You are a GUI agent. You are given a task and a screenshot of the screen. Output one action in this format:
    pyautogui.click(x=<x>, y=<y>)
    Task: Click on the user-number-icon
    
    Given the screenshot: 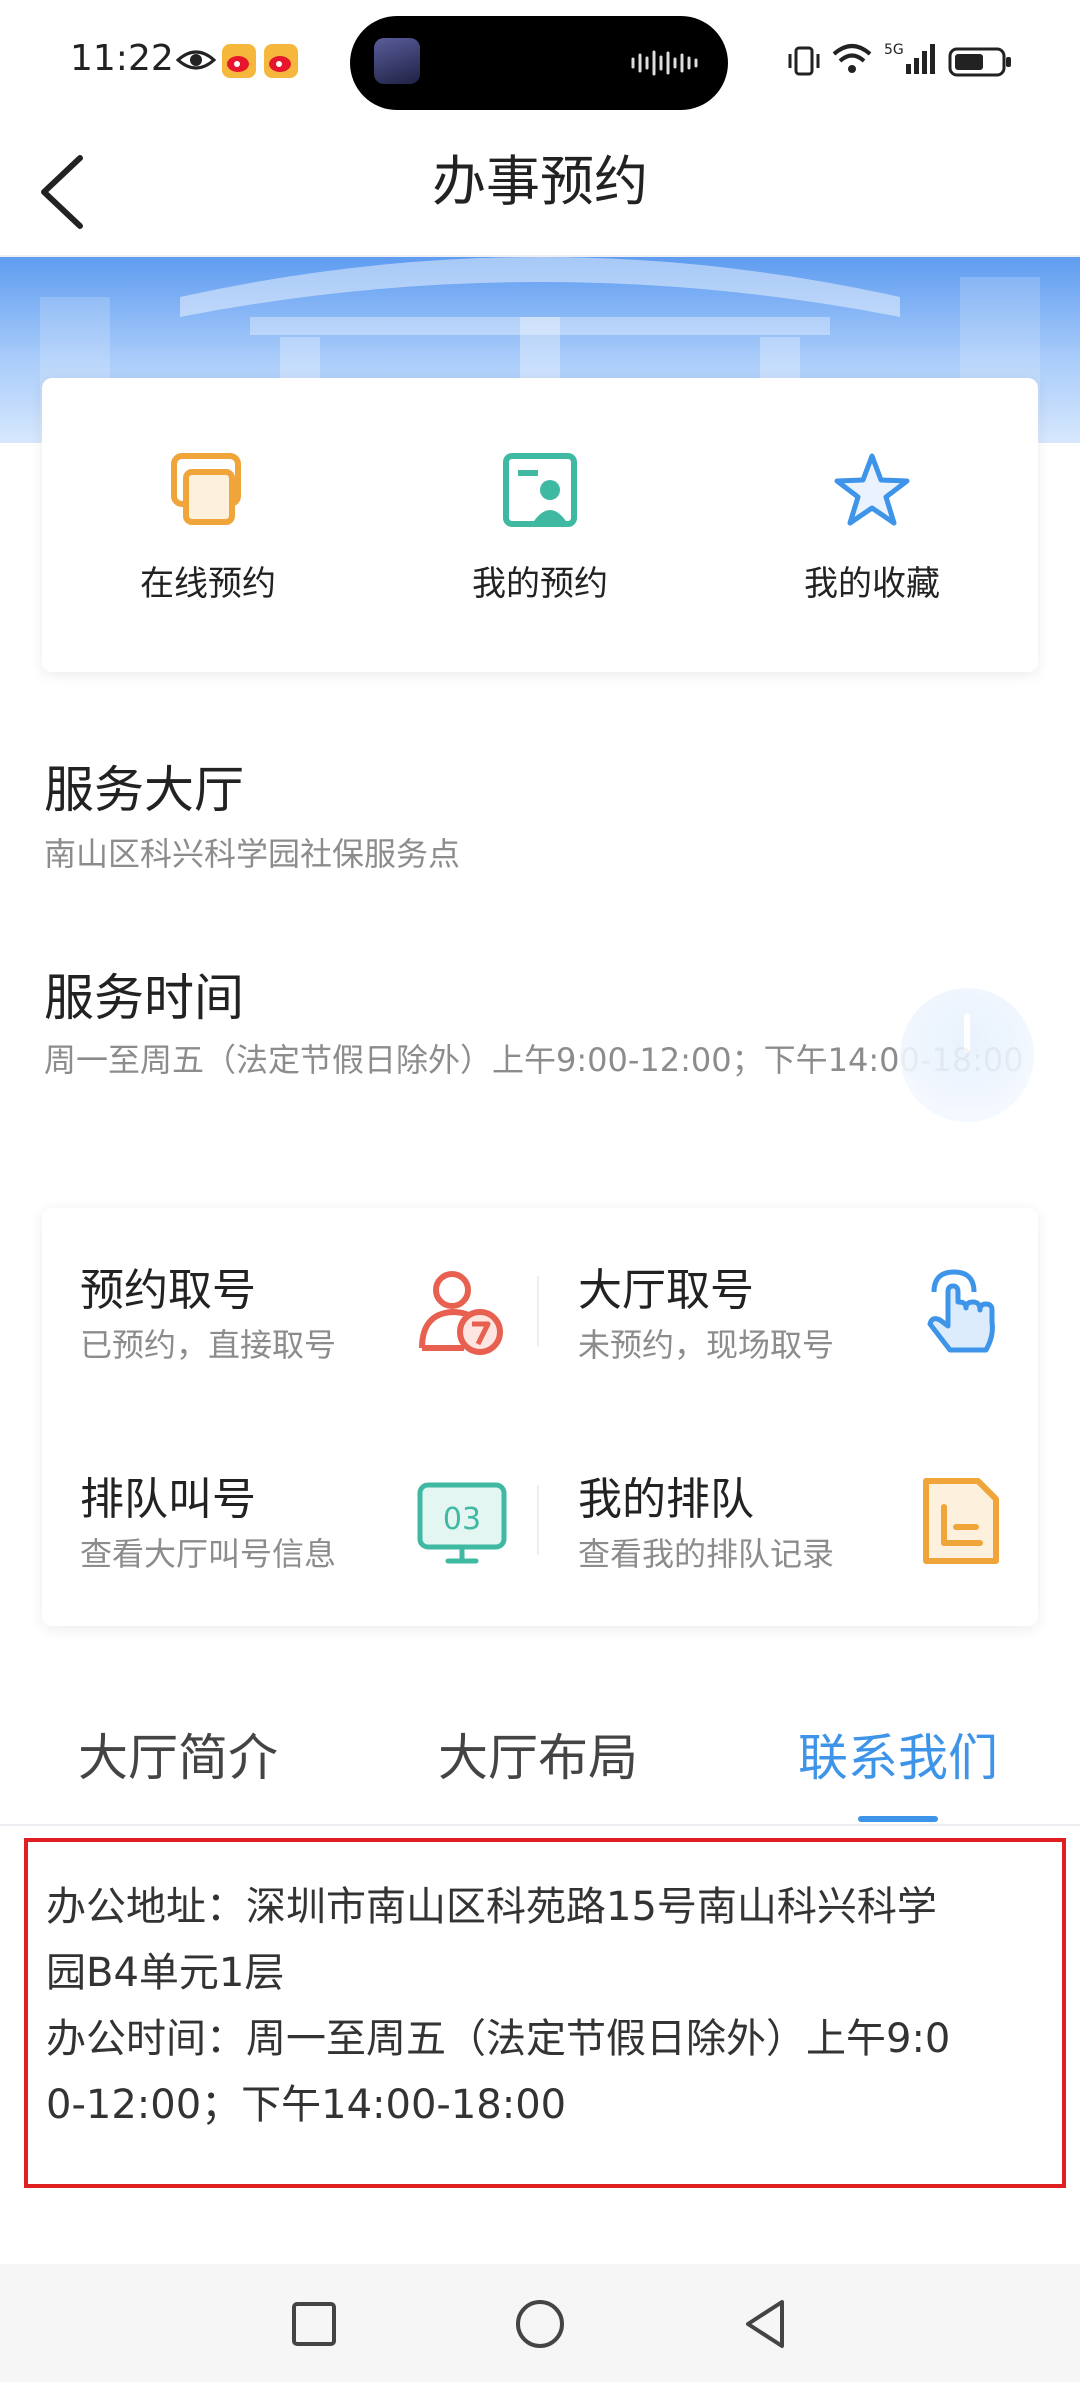 What is the action you would take?
    pyautogui.click(x=461, y=1313)
    